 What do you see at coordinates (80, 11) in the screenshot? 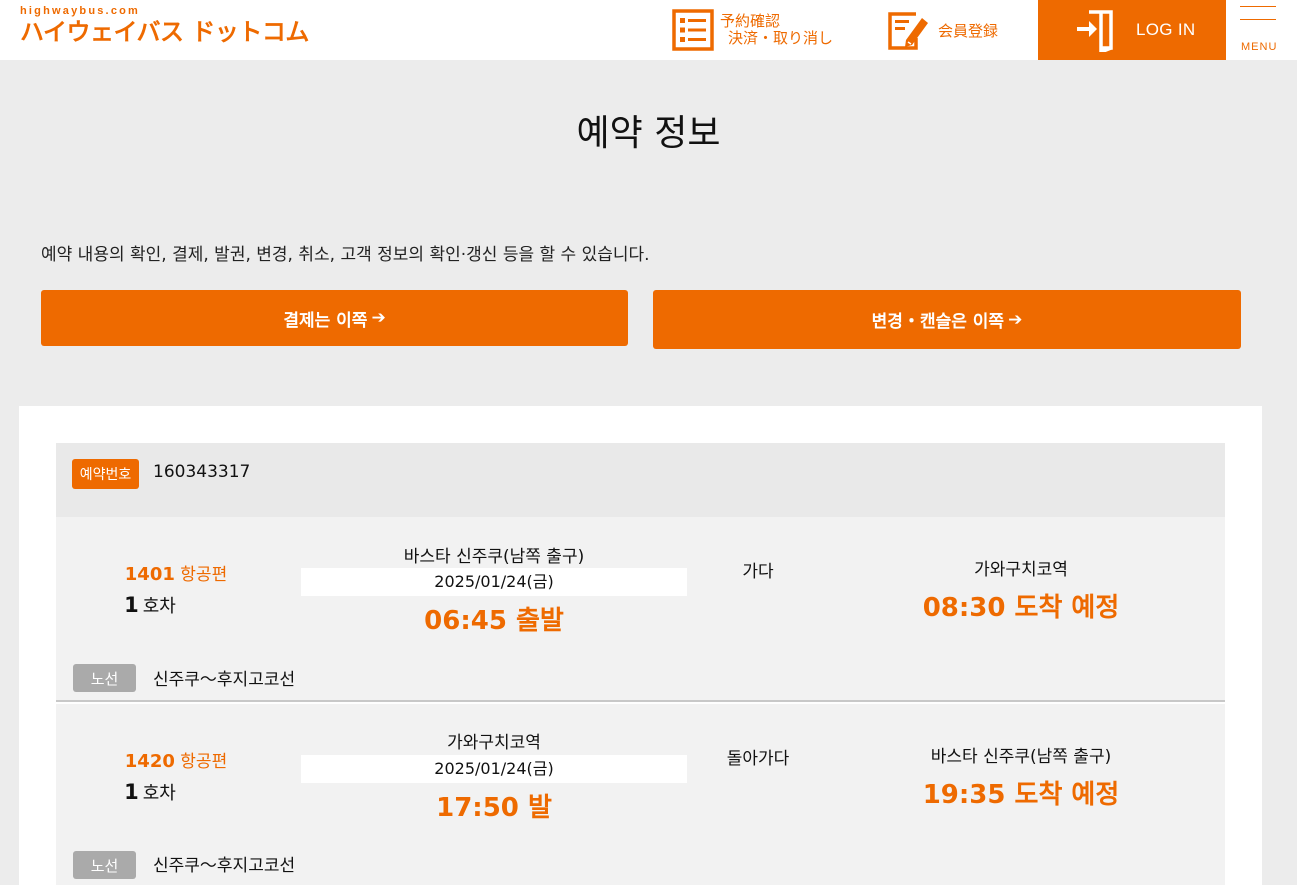
I see `logo-domain: highwaybus.com` at bounding box center [80, 11].